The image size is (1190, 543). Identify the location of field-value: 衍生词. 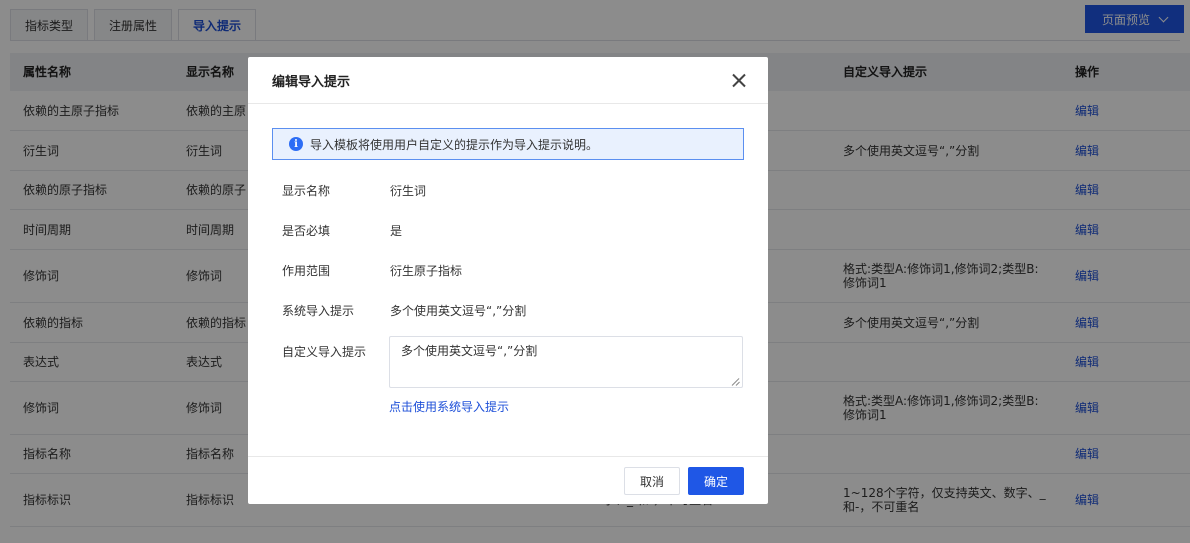
(408, 191).